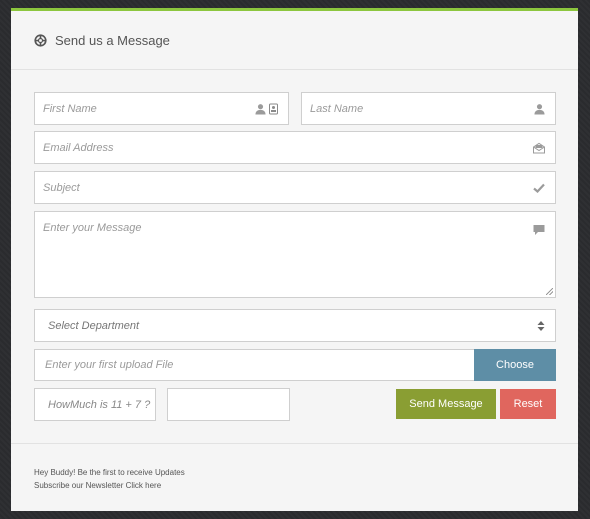  What do you see at coordinates (92, 228) in the screenshot?
I see `message-placeholder: Enter your Message` at bounding box center [92, 228].